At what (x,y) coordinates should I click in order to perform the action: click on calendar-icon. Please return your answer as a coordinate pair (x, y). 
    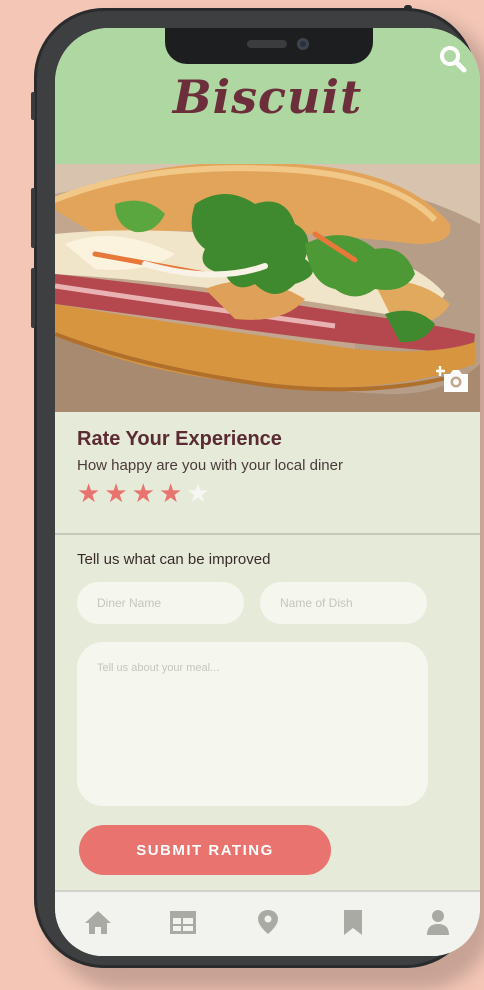
    Looking at the image, I should click on (183, 923).